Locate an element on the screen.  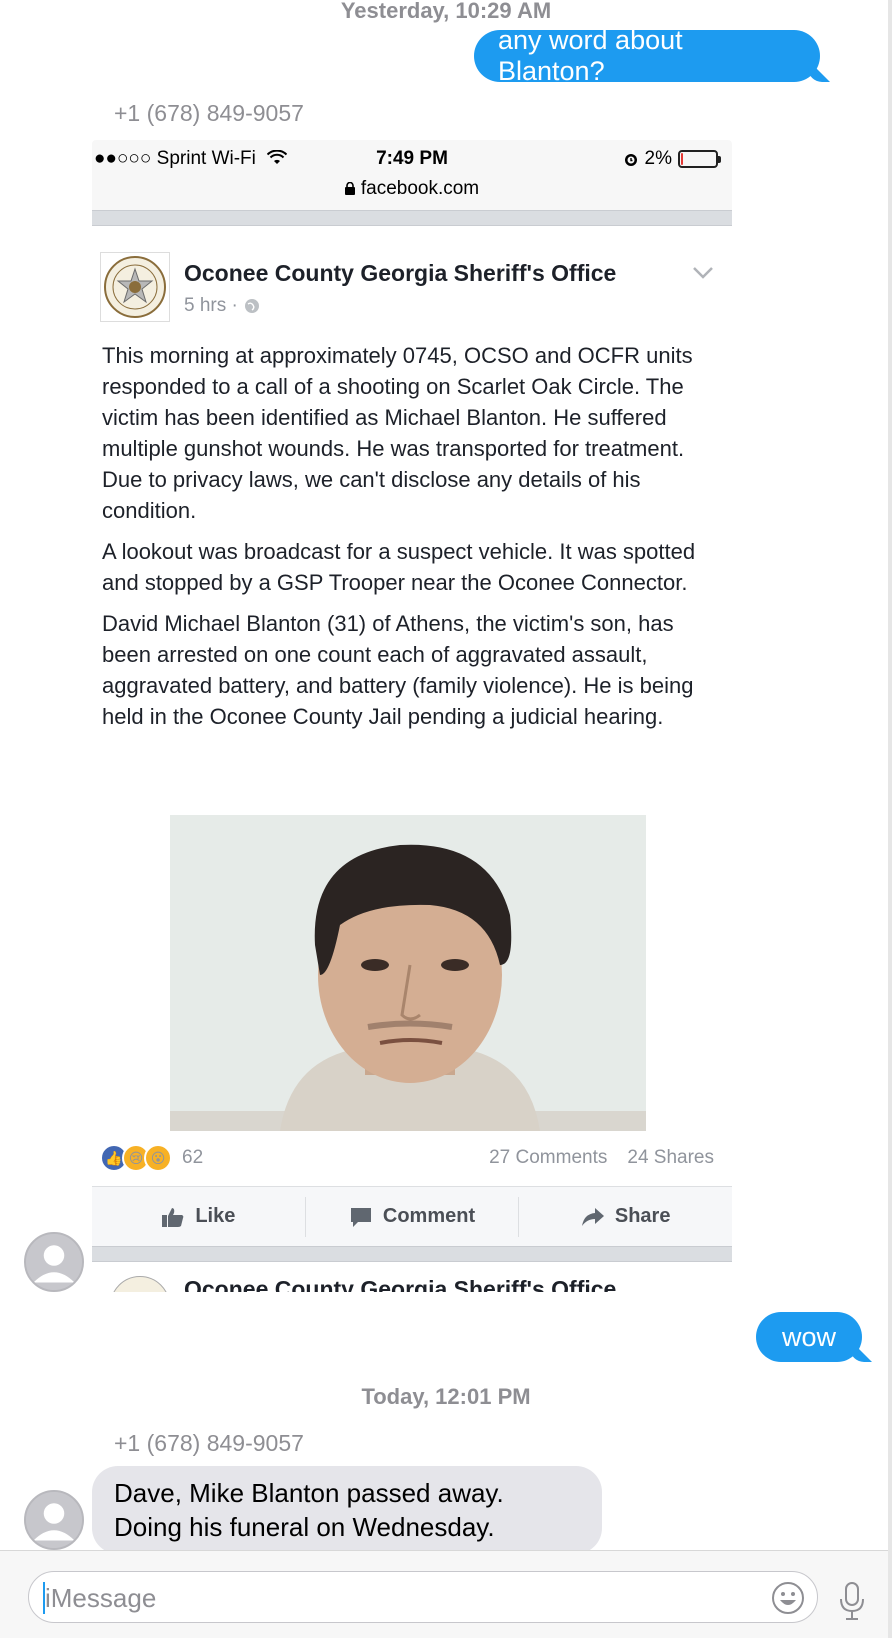
battery-icon is located at coordinates (699, 159).